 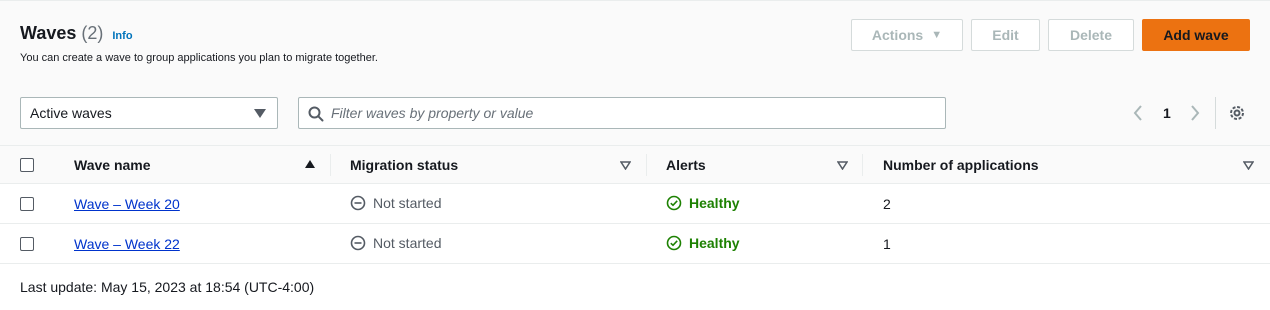 I want to click on column-header-number-of-applications: Number of applications, so click(x=961, y=165).